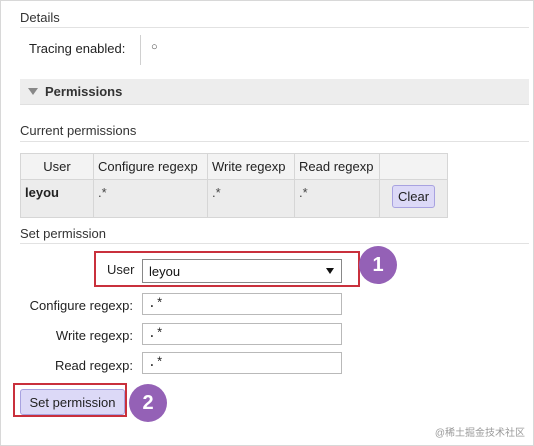  I want to click on tracing-enabled-value: ○, so click(154, 47).